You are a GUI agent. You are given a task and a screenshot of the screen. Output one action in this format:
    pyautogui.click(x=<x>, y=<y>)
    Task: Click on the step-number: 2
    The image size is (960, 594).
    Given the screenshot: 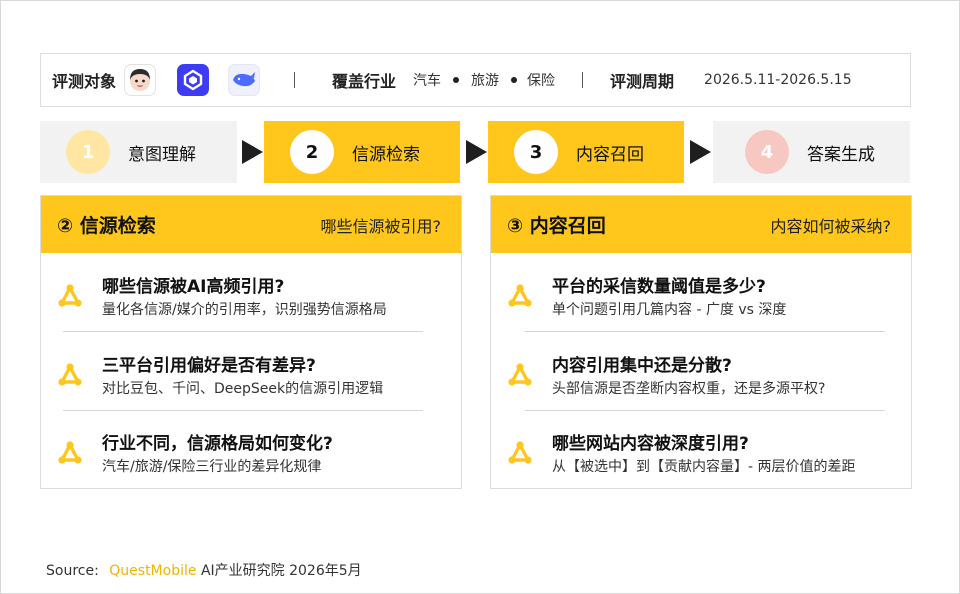 What is the action you would take?
    pyautogui.click(x=312, y=152)
    